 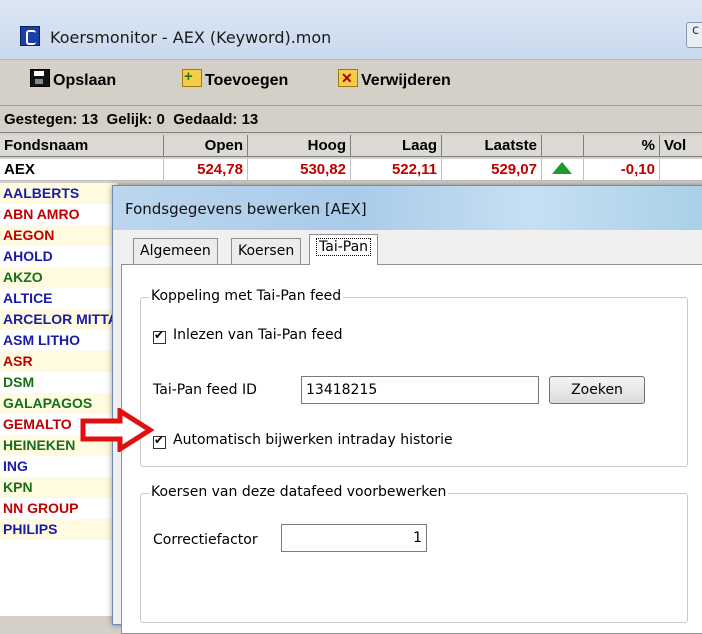 What do you see at coordinates (299, 492) in the screenshot?
I see `group-label: Koersen van deze datafeed voorbewerken` at bounding box center [299, 492].